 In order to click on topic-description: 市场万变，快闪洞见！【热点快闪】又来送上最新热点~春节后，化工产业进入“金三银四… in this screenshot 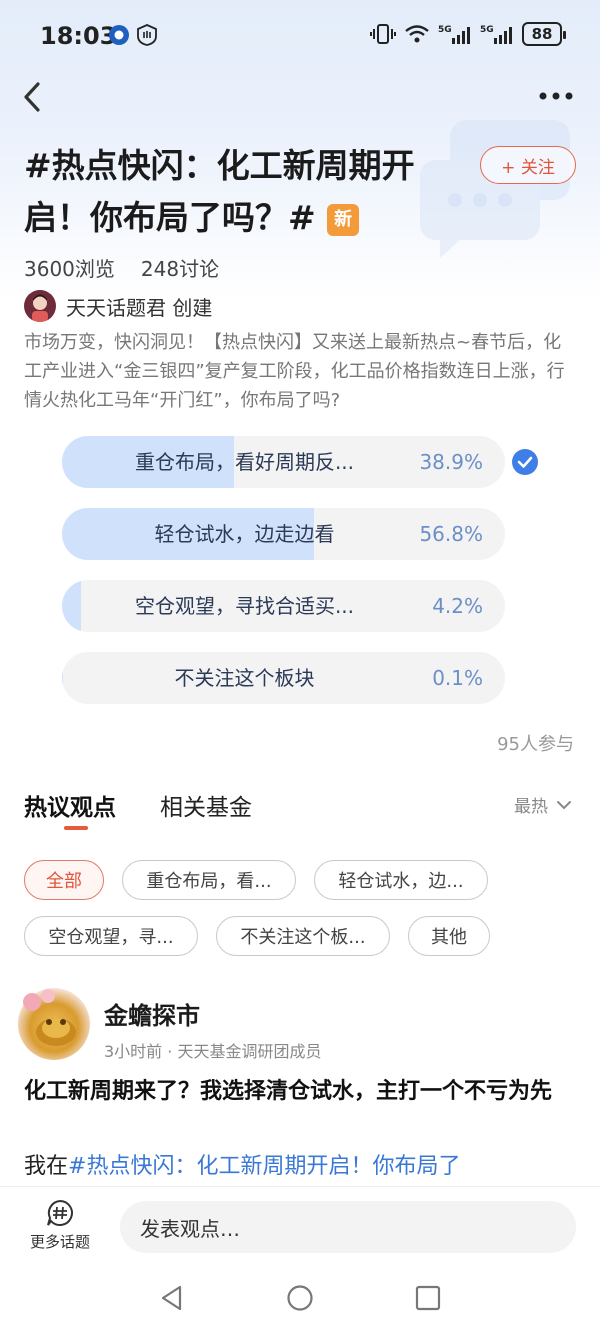, I will do `click(294, 371)`.